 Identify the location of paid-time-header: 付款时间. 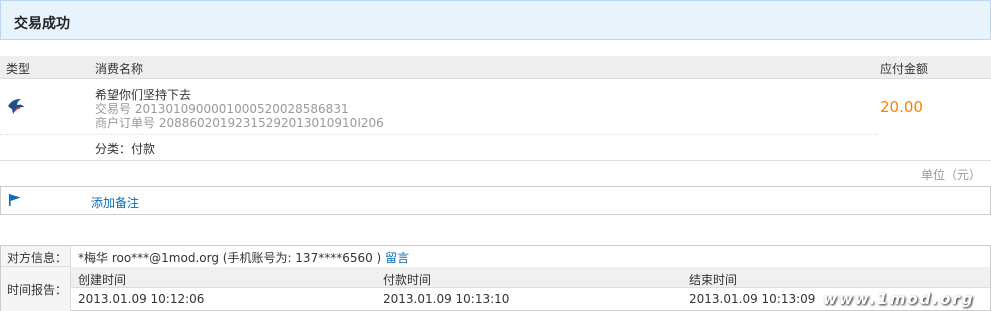
(407, 280).